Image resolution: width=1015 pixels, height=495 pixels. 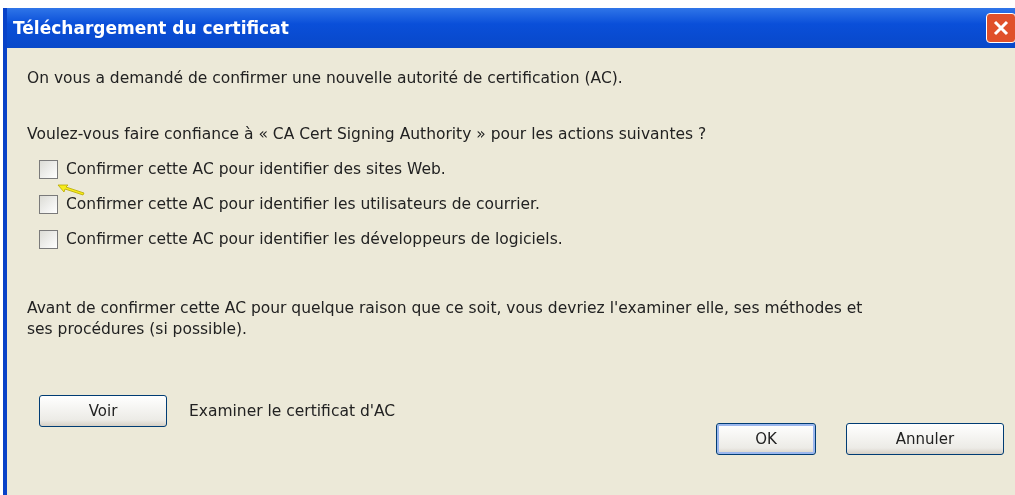 I want to click on view-button: Voir, so click(x=103, y=411).